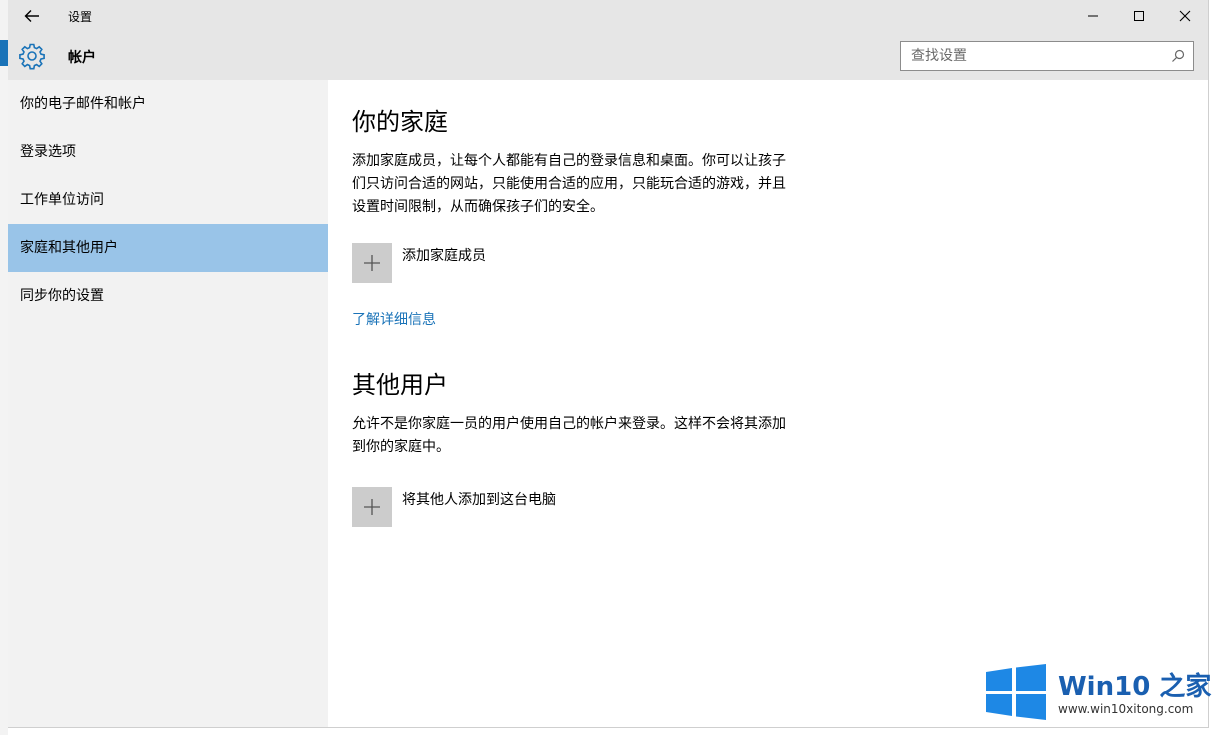 Image resolution: width=1216 pixels, height=735 pixels. I want to click on gear-icon, so click(32, 56).